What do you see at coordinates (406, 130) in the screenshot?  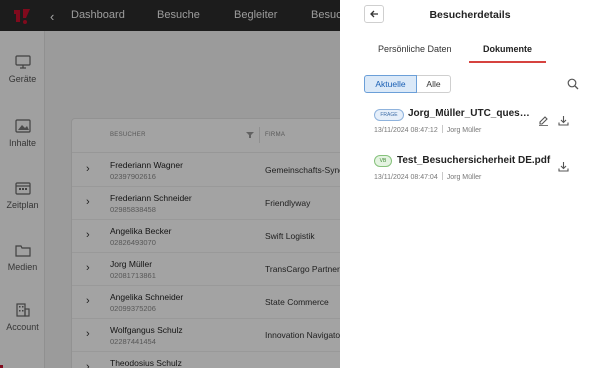 I see `document-date: 13/11/2024 08:47:12` at bounding box center [406, 130].